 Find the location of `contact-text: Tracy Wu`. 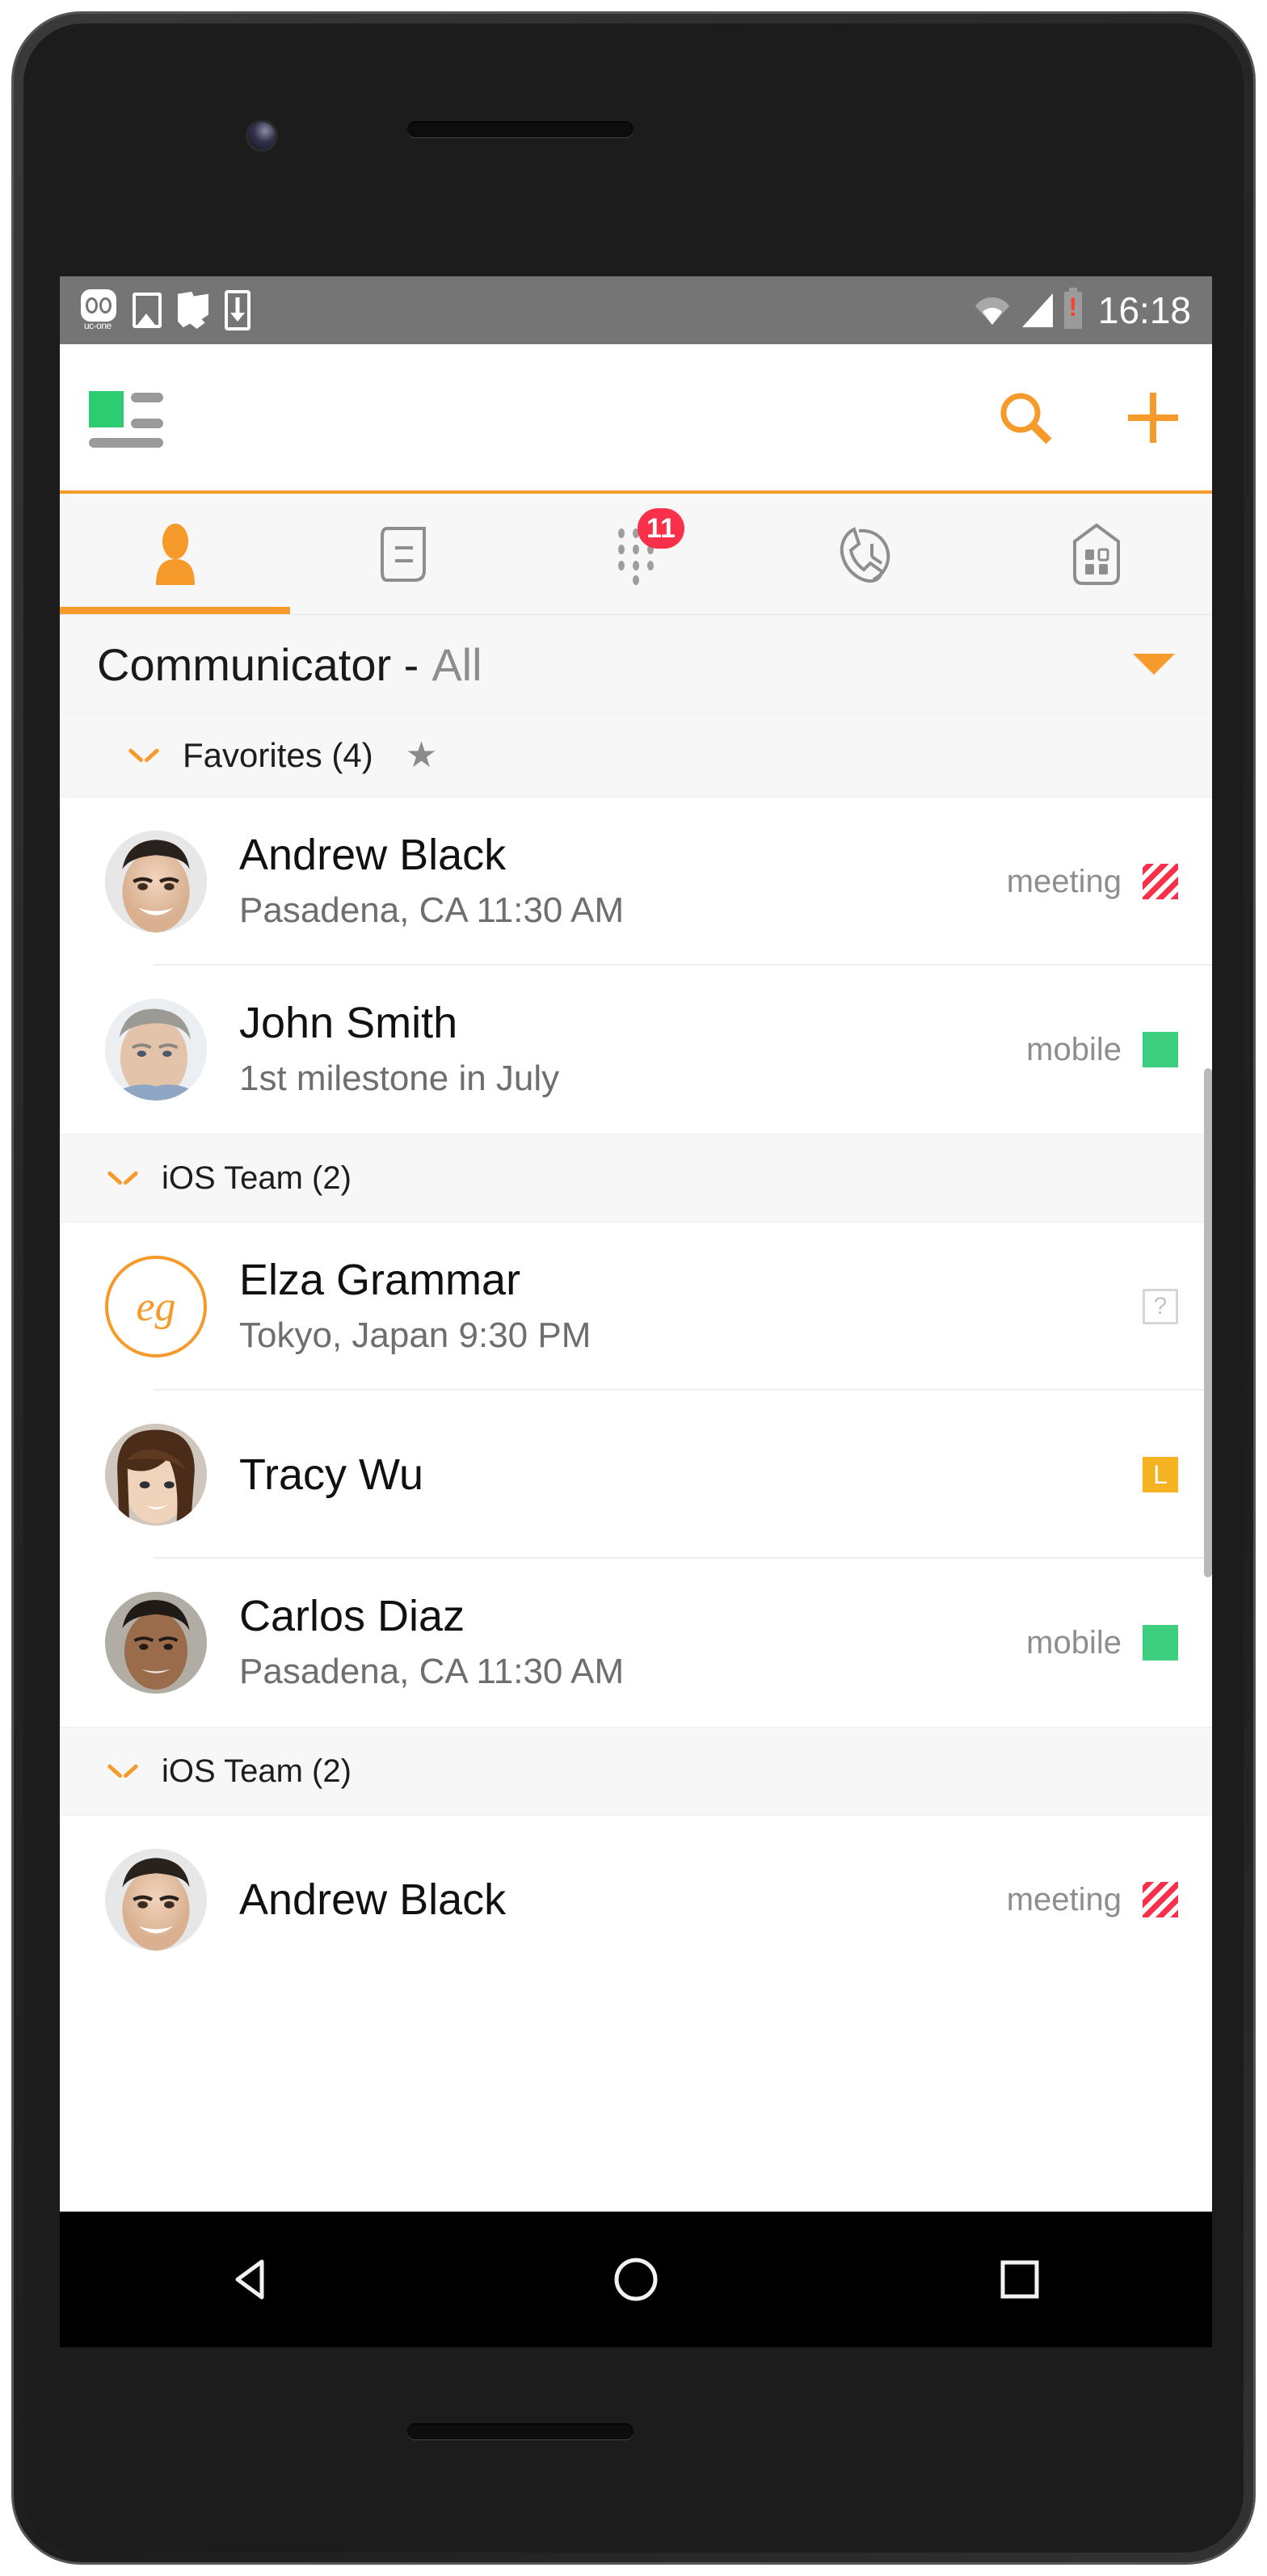

contact-text: Tracy Wu is located at coordinates (675, 1474).